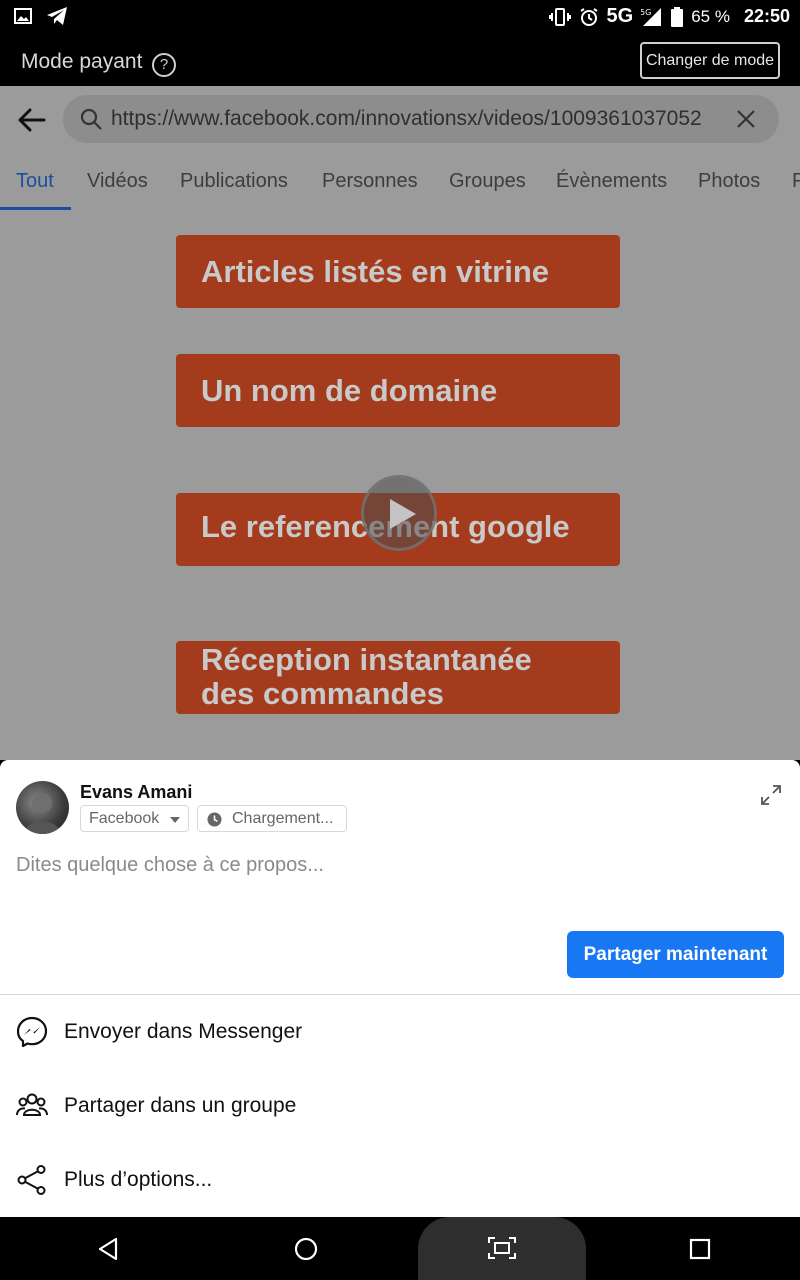 The image size is (800, 1280). Describe the element at coordinates (366, 659) in the screenshot. I see `banner-text: Réception instantanée` at that location.